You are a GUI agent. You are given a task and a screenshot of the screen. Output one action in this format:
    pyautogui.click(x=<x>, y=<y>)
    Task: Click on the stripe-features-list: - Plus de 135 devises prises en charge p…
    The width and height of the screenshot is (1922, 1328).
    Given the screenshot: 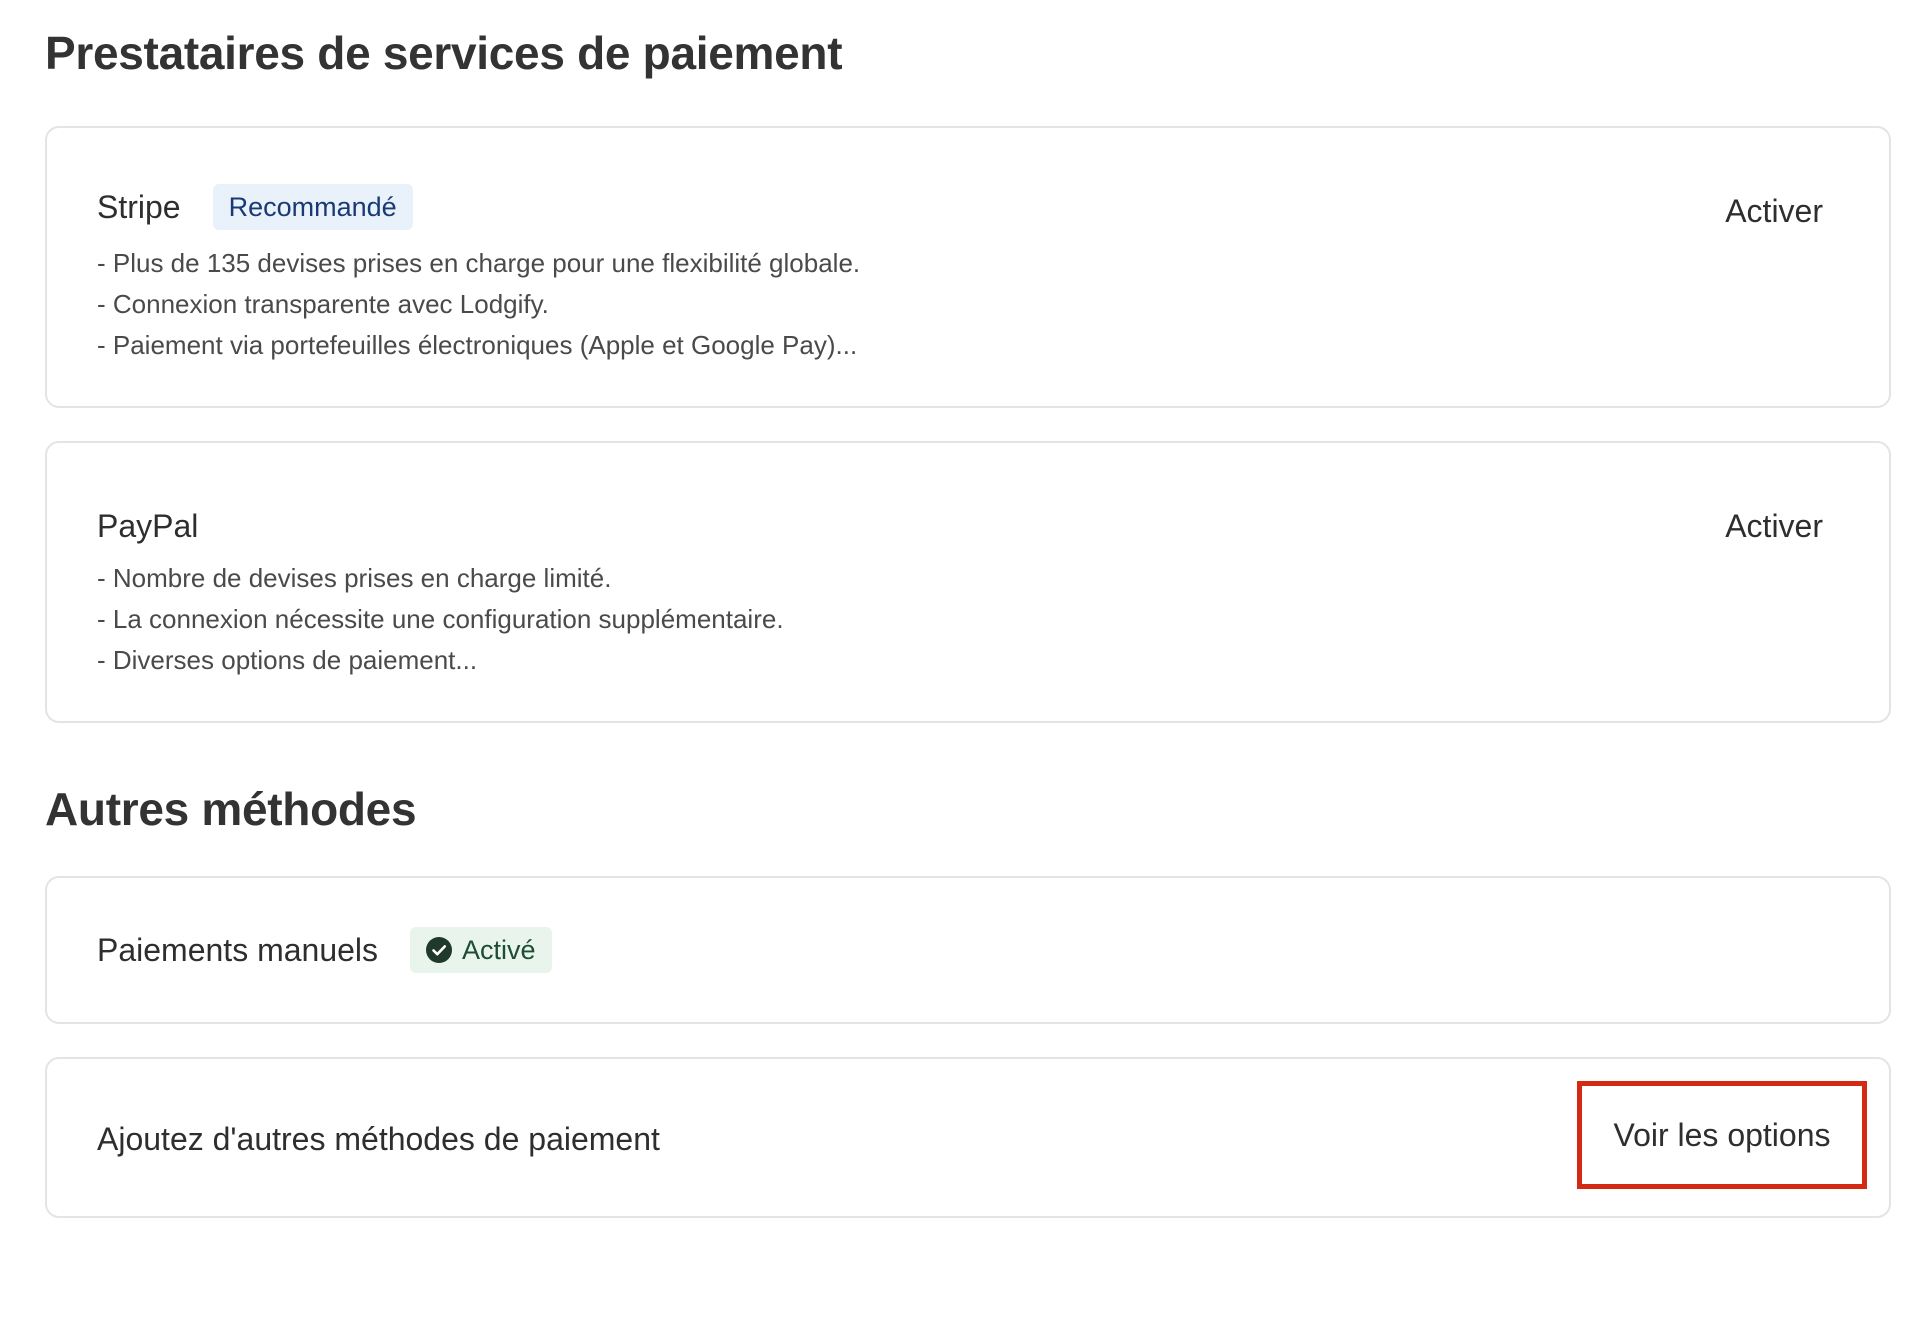 What is the action you would take?
    pyautogui.click(x=478, y=304)
    